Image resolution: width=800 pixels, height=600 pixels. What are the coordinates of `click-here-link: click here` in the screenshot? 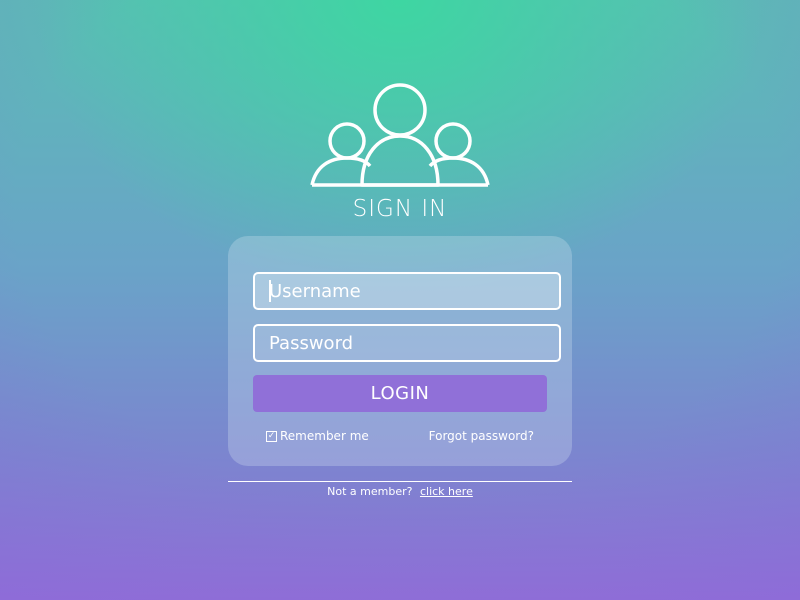 It's located at (446, 491).